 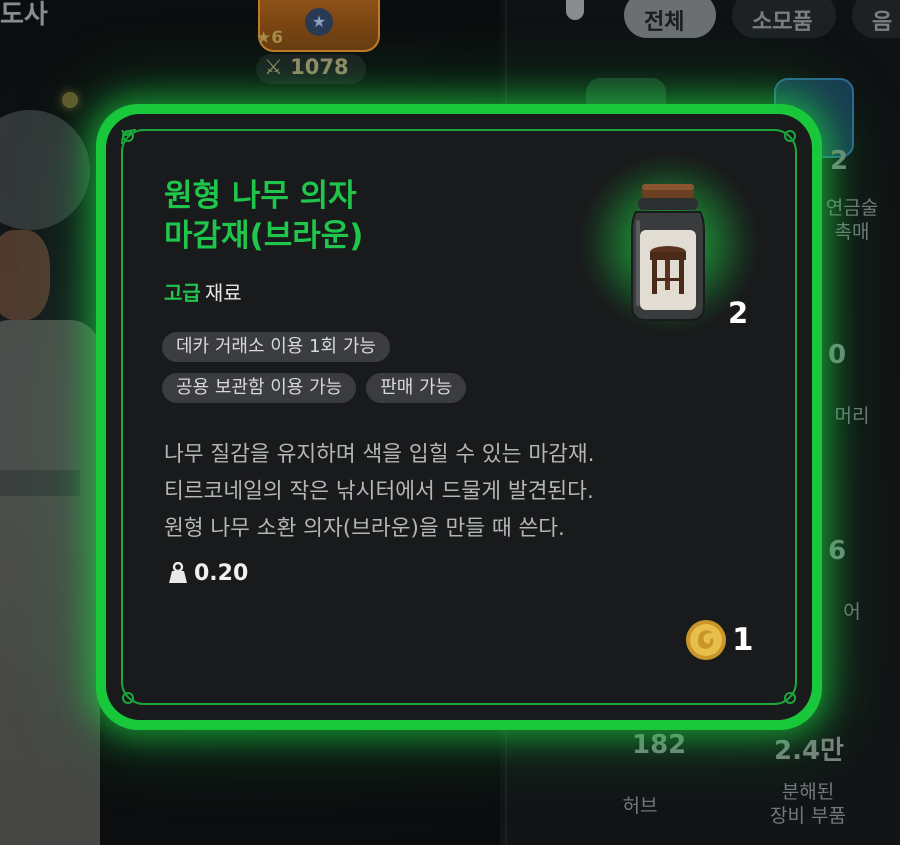 What do you see at coordinates (25, 275) in the screenshot?
I see `character-face` at bounding box center [25, 275].